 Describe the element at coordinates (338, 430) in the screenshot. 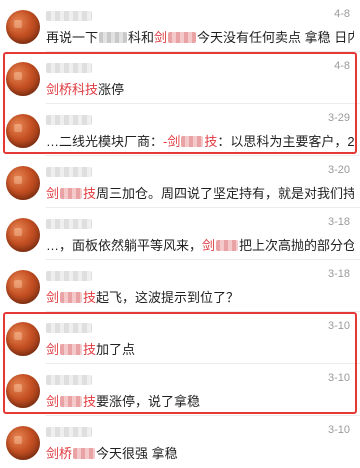

I see `message-date: 3-10` at that location.